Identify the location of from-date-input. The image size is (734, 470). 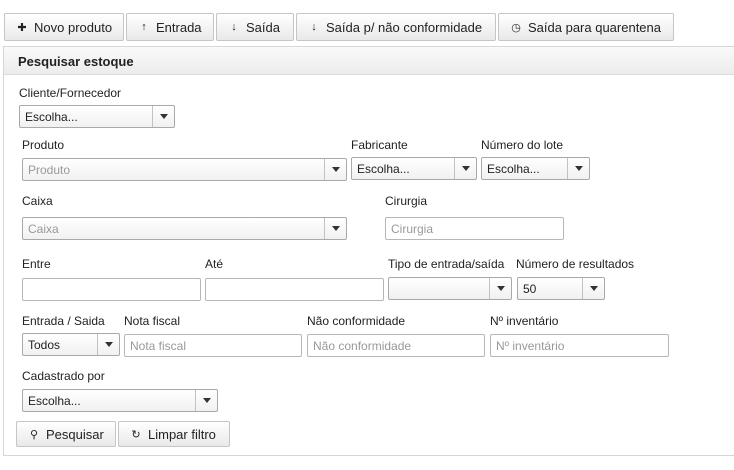
(111, 289).